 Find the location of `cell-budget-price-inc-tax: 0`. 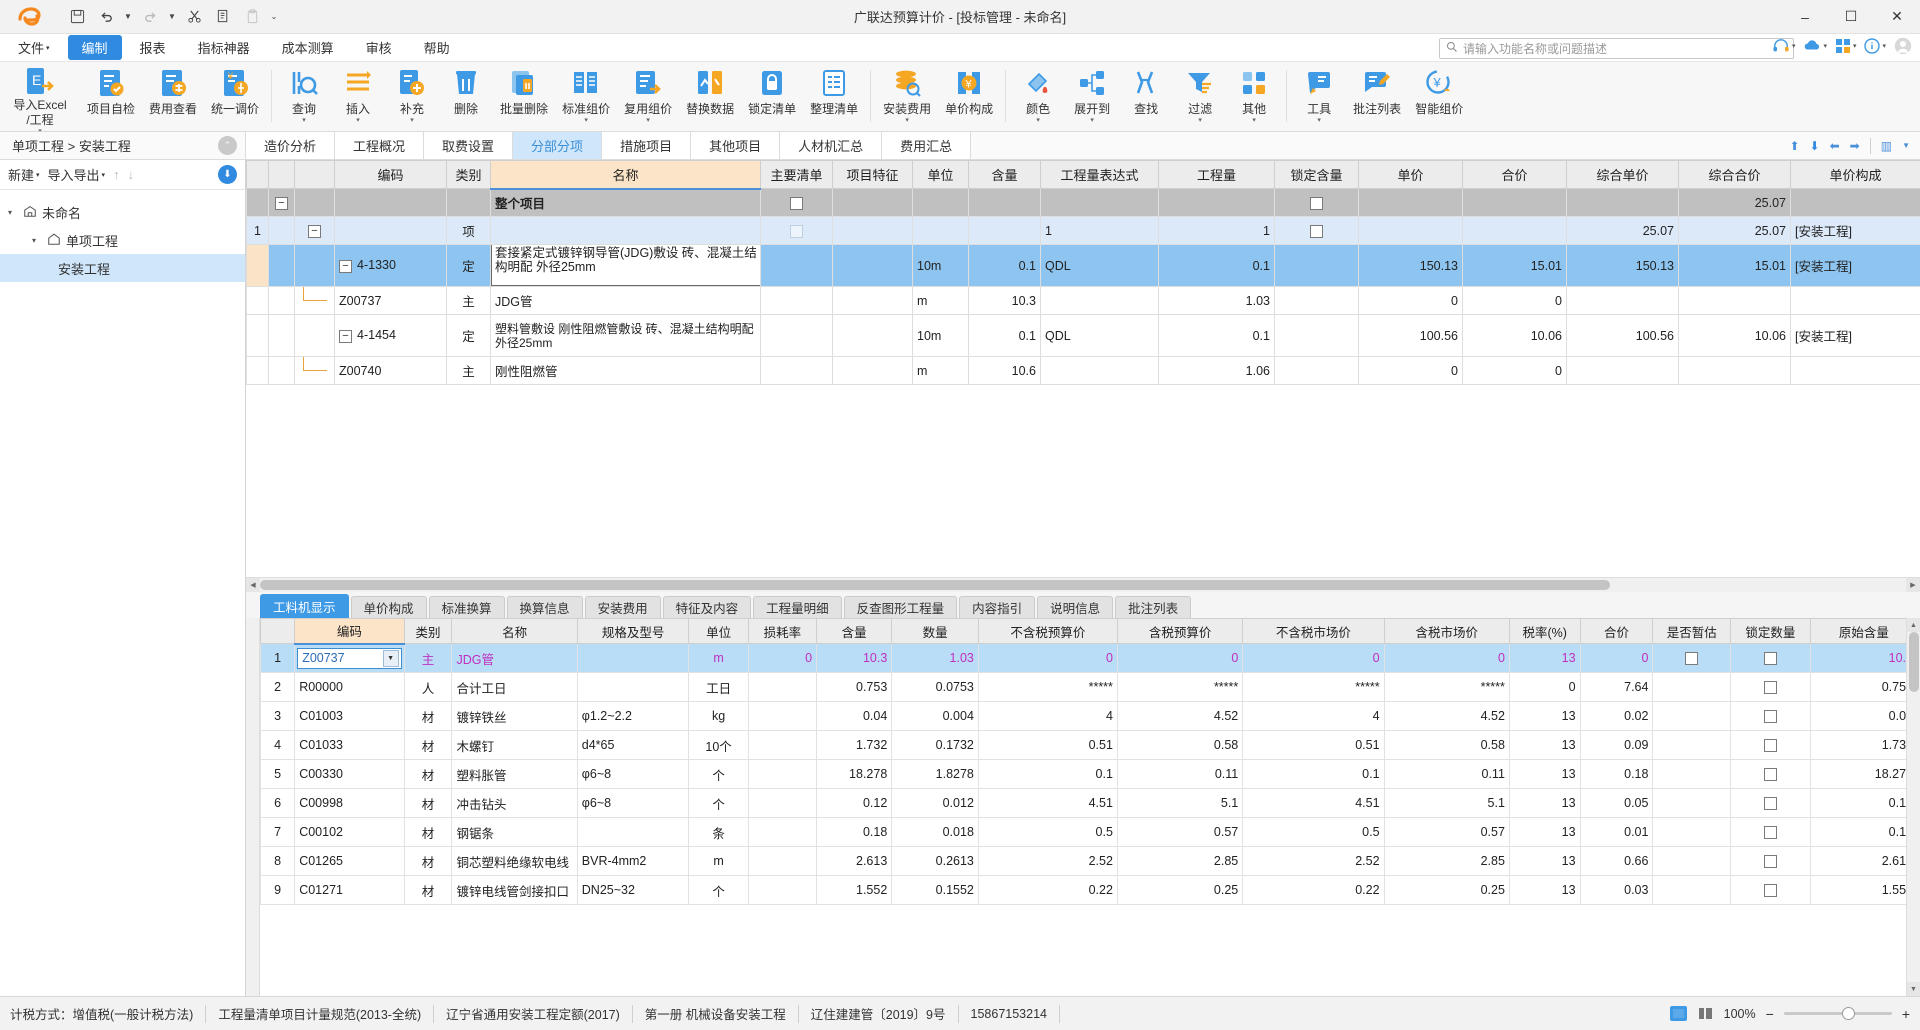

cell-budget-price-inc-tax: 0 is located at coordinates (1180, 658).